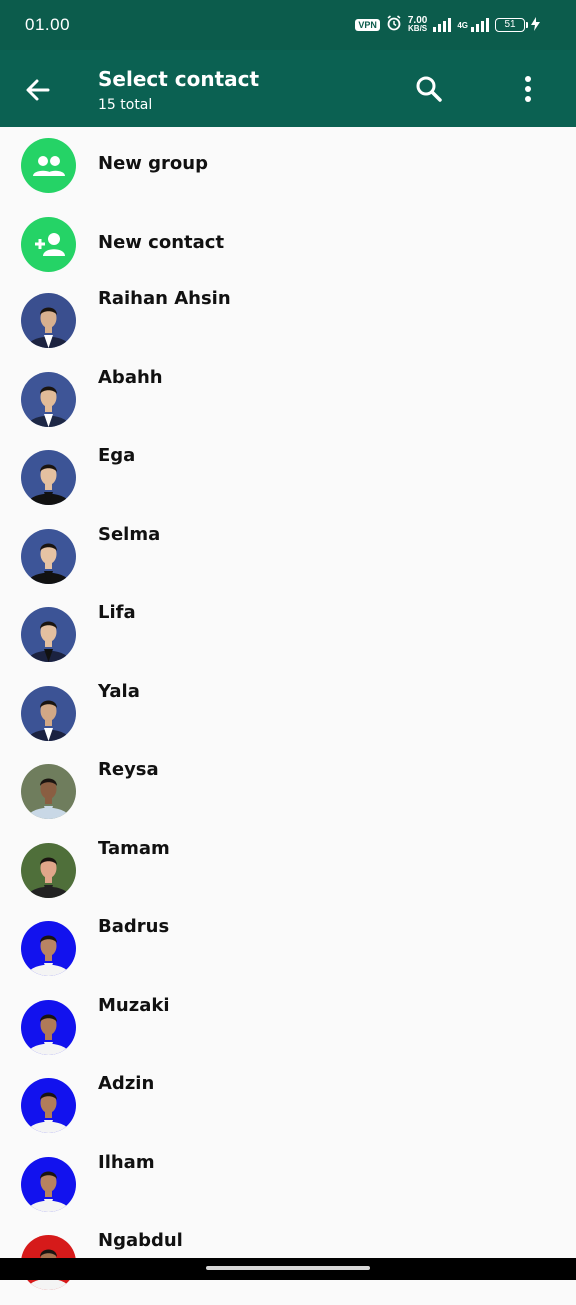 The image size is (576, 1305). What do you see at coordinates (442, 25) in the screenshot?
I see `signal-icon` at bounding box center [442, 25].